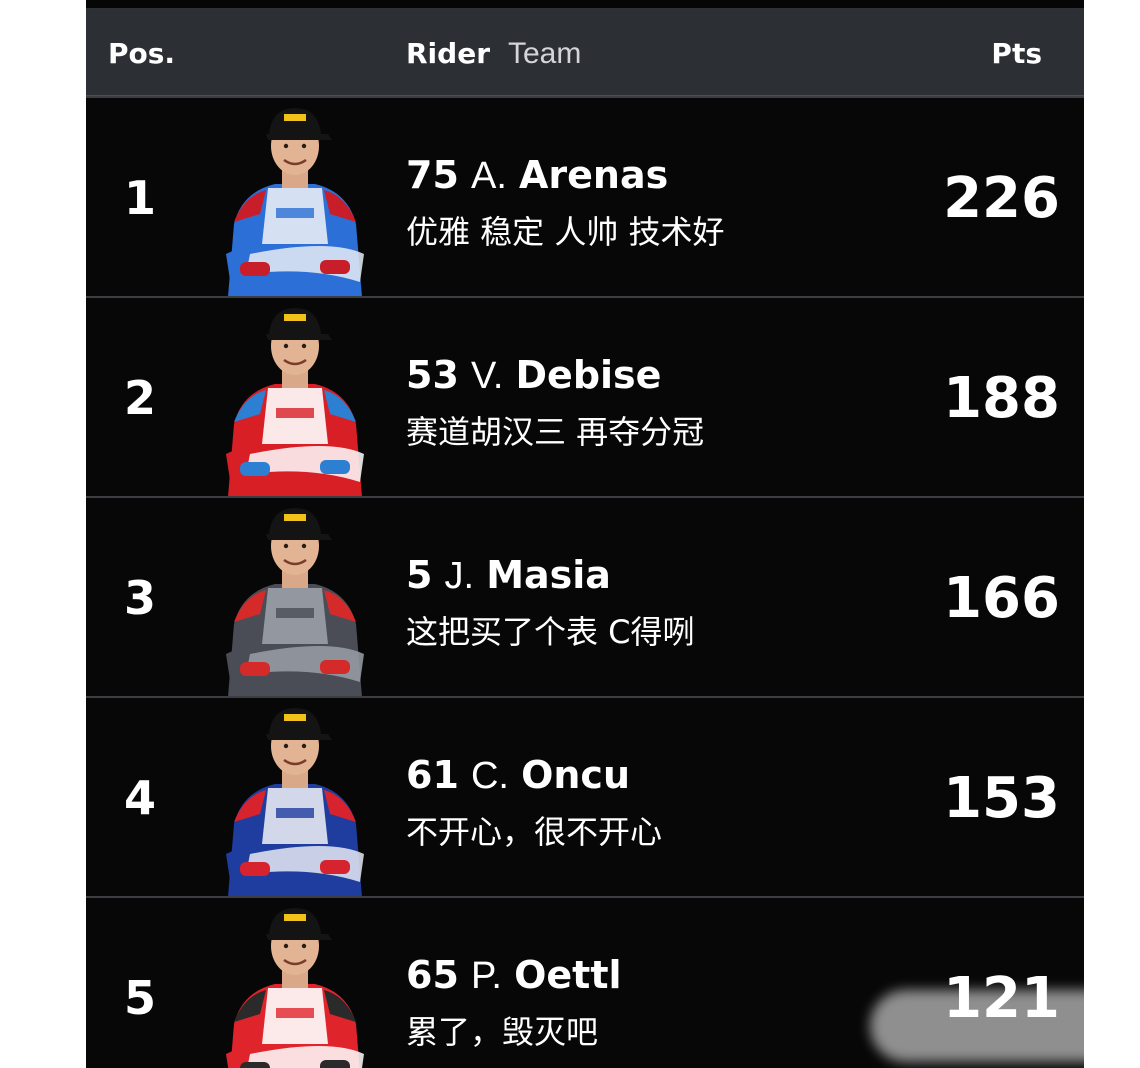  Describe the element at coordinates (448, 53) in the screenshot. I see `header-rider: Rider` at that location.